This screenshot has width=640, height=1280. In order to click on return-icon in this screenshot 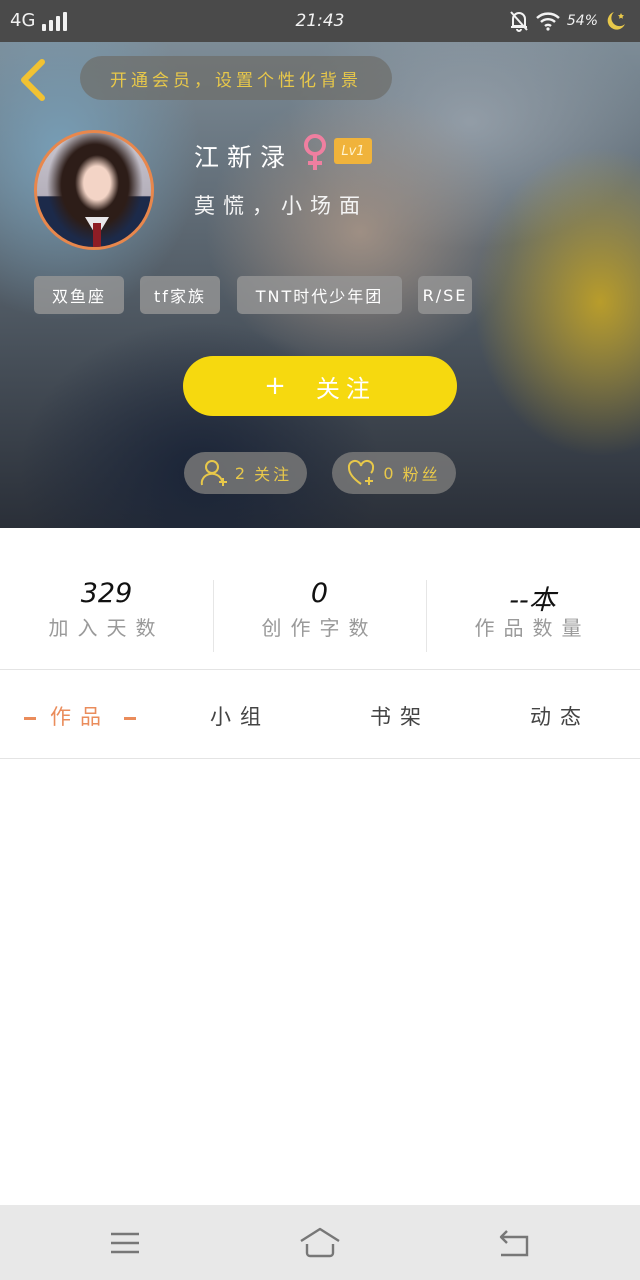, I will do `click(514, 1243)`.